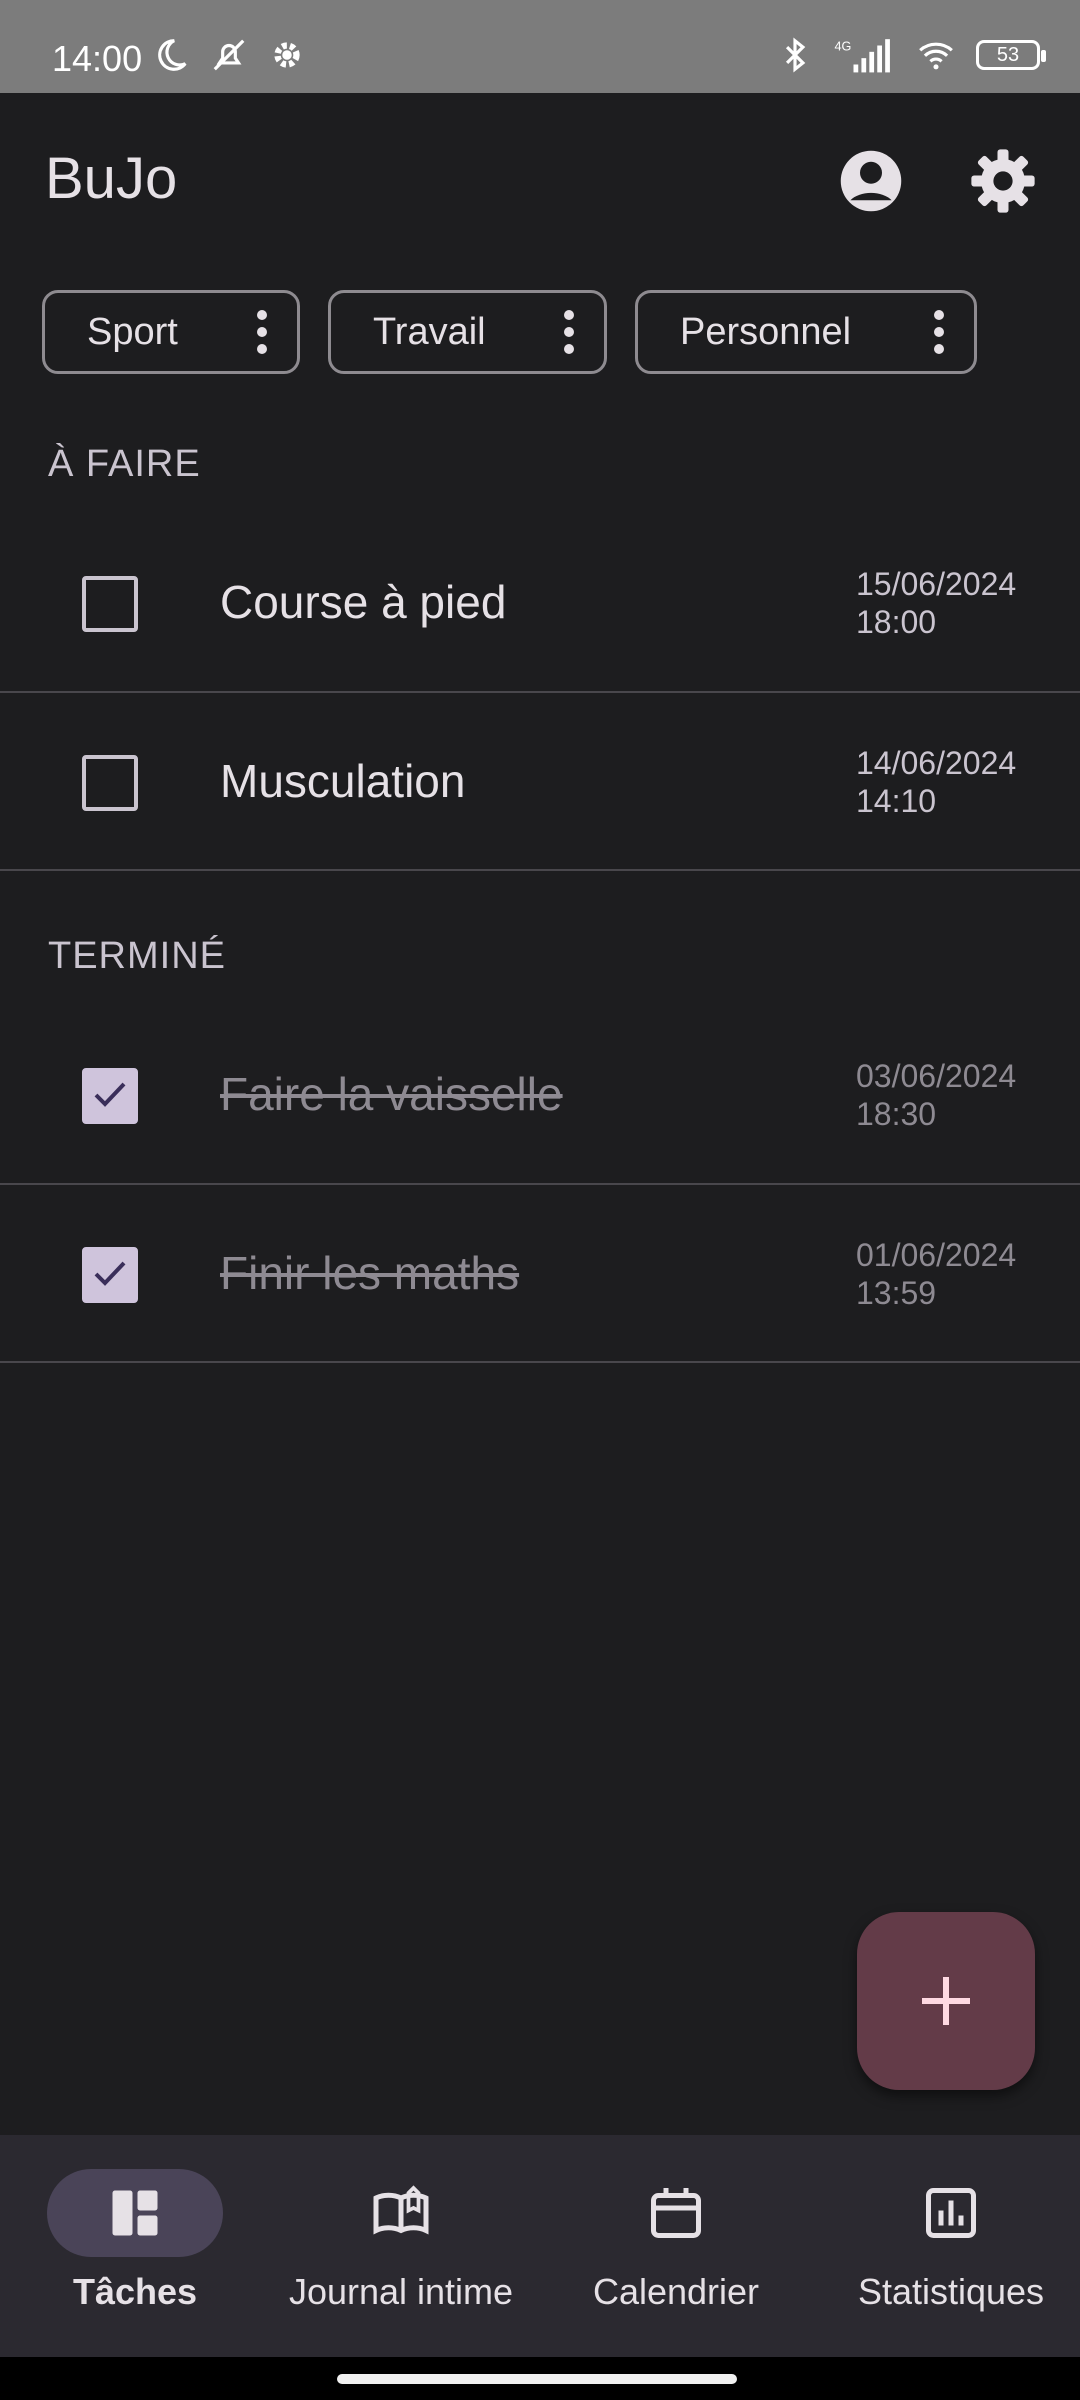 The image size is (1080, 2400). I want to click on nav-label: Statistiques, so click(951, 2291).